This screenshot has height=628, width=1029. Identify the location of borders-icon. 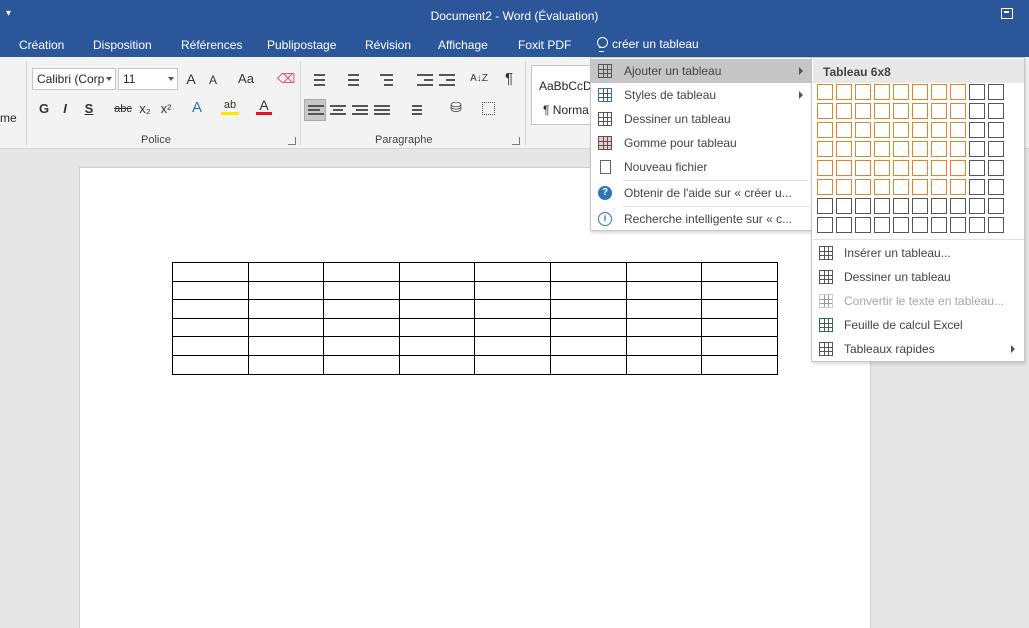
(488, 108).